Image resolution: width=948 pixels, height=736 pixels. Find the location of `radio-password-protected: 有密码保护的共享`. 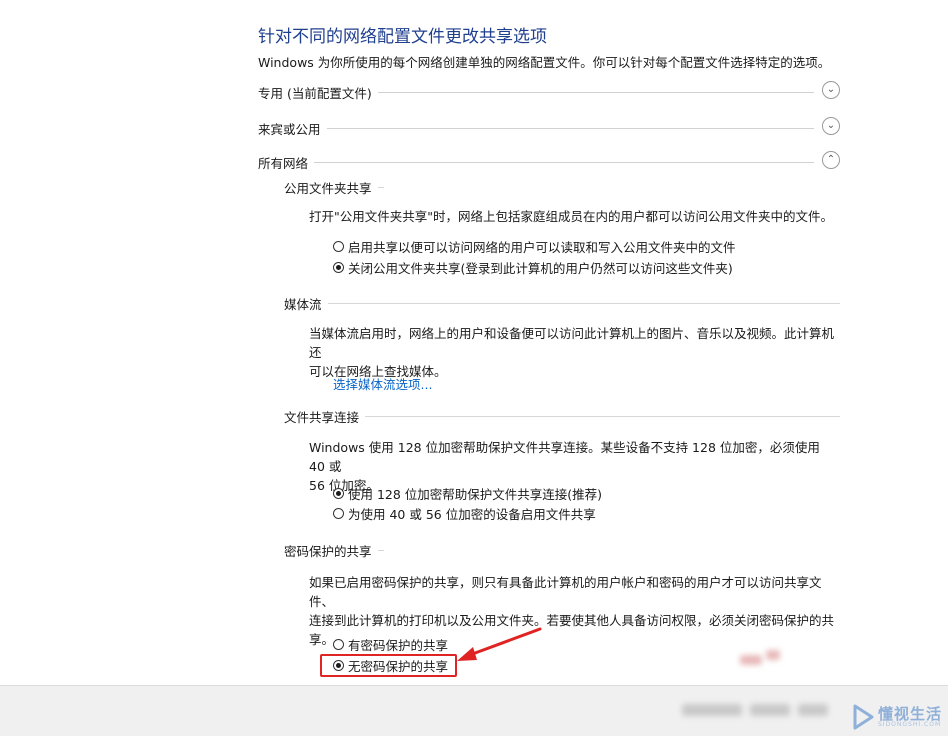

radio-password-protected: 有密码保护的共享 is located at coordinates (390, 644).